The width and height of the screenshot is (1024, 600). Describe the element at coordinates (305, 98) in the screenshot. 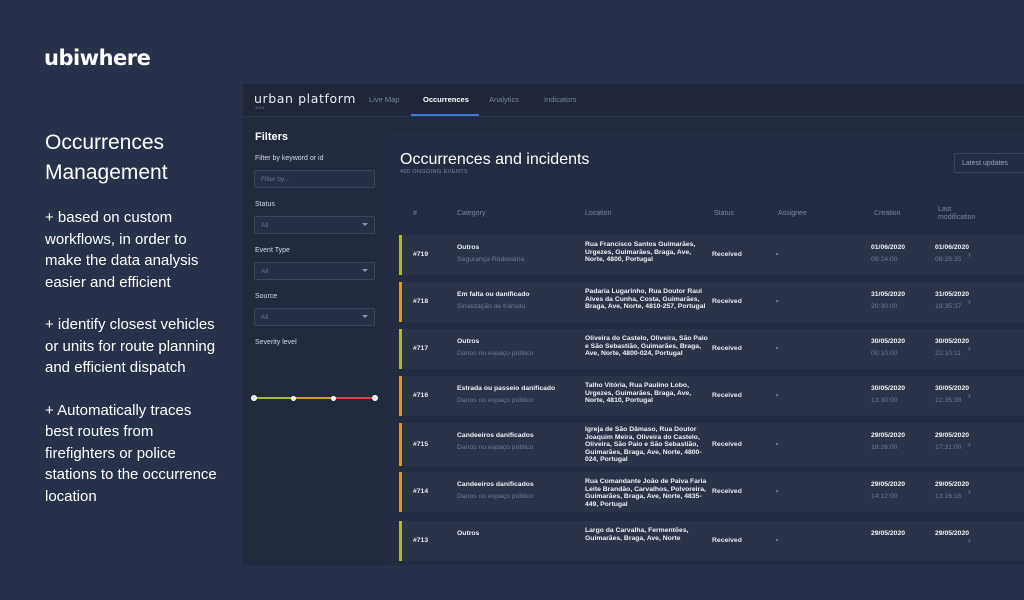

I see `urban-platform-logo: urban platform` at that location.